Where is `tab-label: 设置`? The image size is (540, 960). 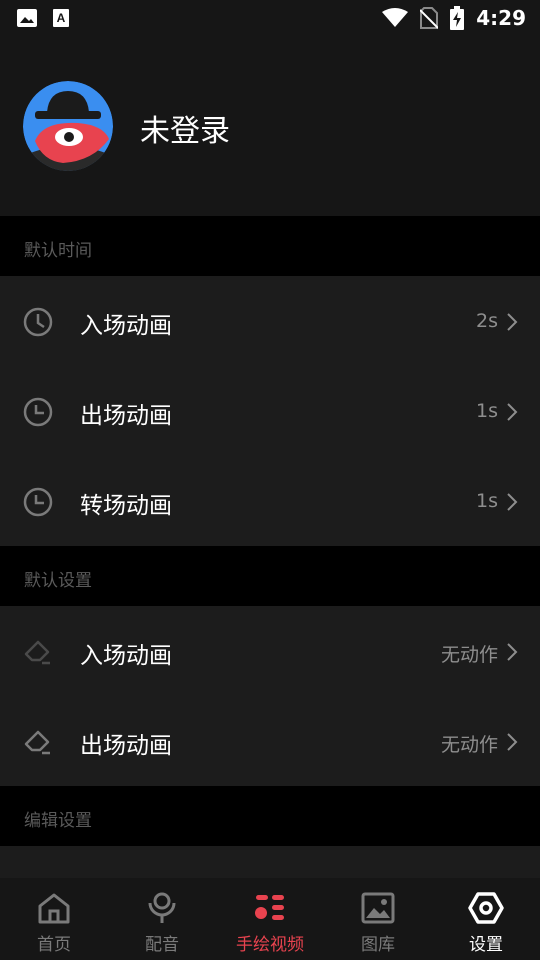
tab-label: 设置 is located at coordinates (486, 945).